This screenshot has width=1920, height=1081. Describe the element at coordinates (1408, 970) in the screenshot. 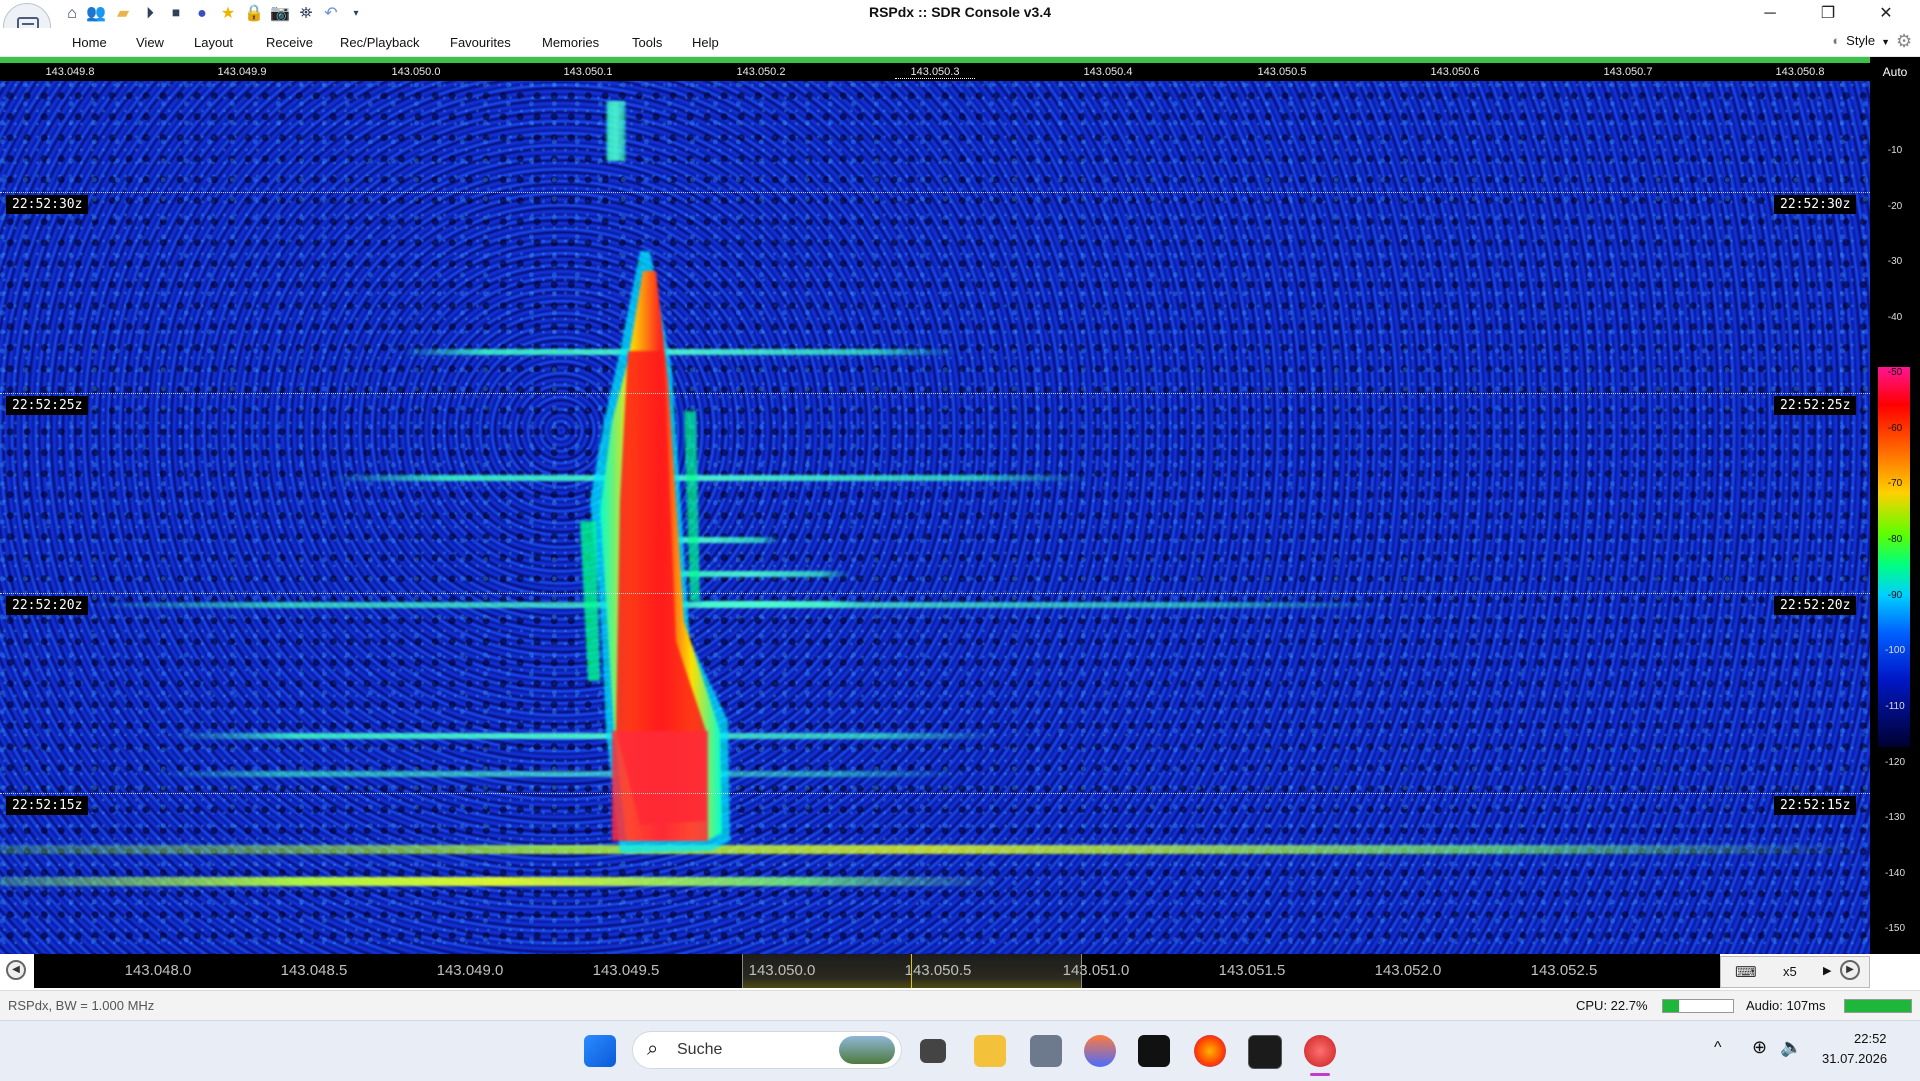

I see `bottom-frequency-tick: 143.052.0` at that location.